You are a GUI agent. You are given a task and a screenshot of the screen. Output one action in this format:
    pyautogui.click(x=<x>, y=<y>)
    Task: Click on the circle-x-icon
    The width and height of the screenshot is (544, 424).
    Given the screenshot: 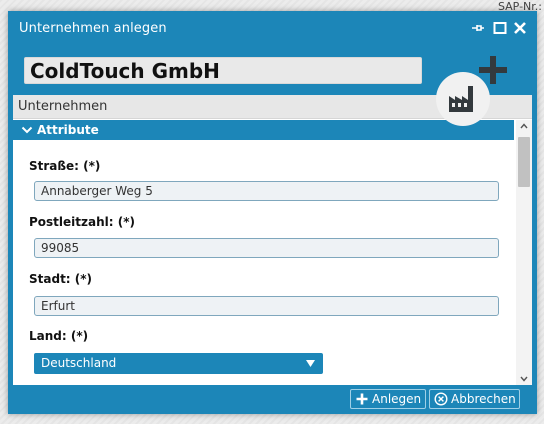 What is the action you would take?
    pyautogui.click(x=441, y=399)
    